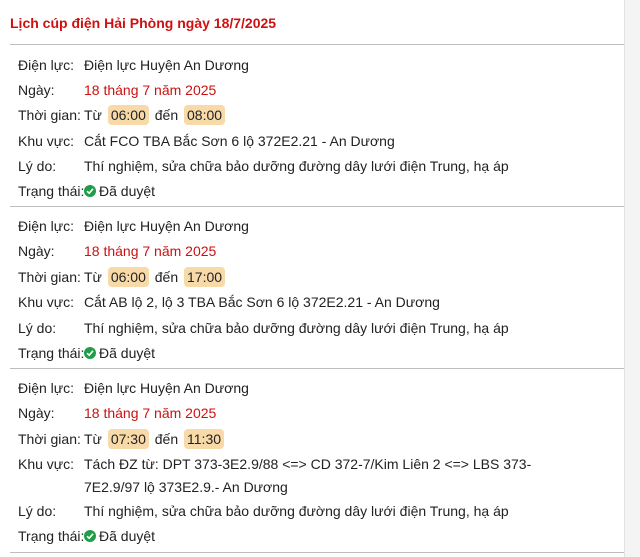 The width and height of the screenshot is (640, 557). What do you see at coordinates (143, 23) in the screenshot?
I see `page-title: Lịch cúp điện Hải Phòng ngày 18/7/2025` at bounding box center [143, 23].